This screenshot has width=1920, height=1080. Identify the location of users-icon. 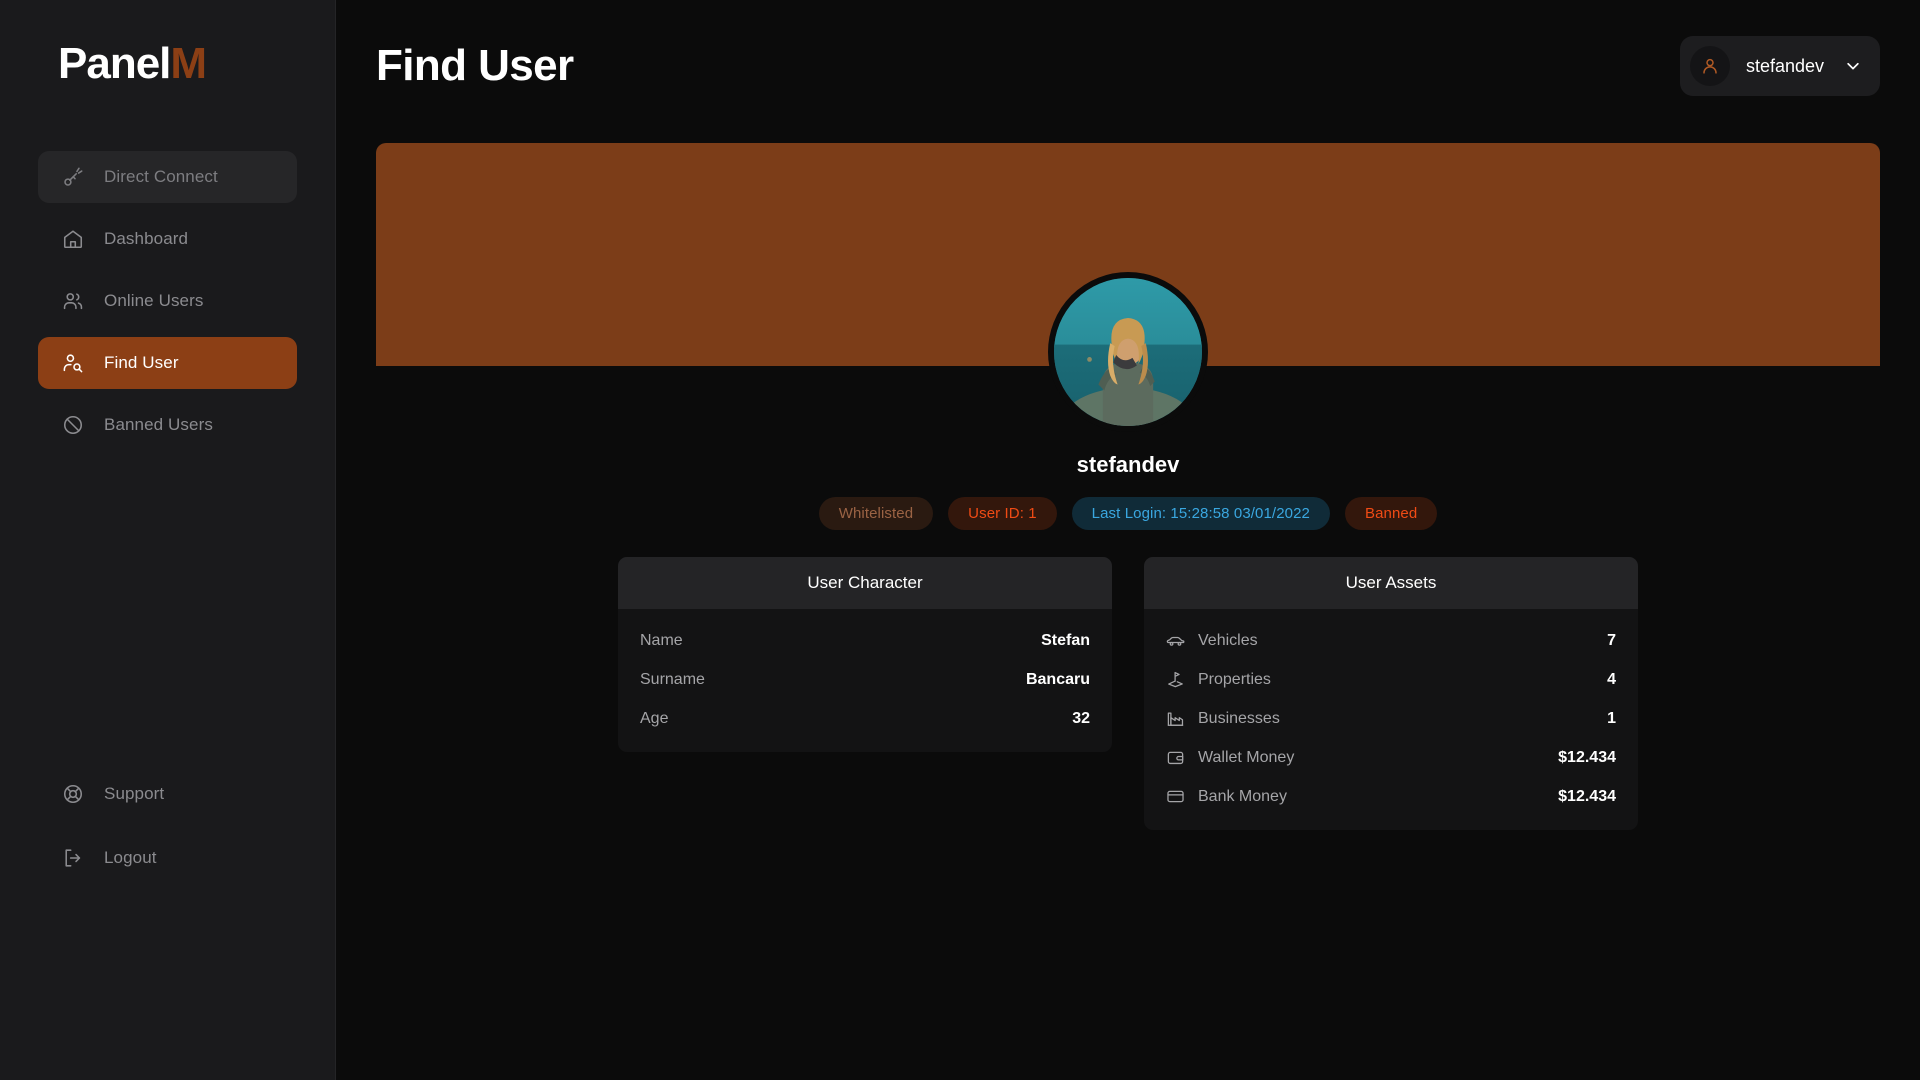
(73, 301).